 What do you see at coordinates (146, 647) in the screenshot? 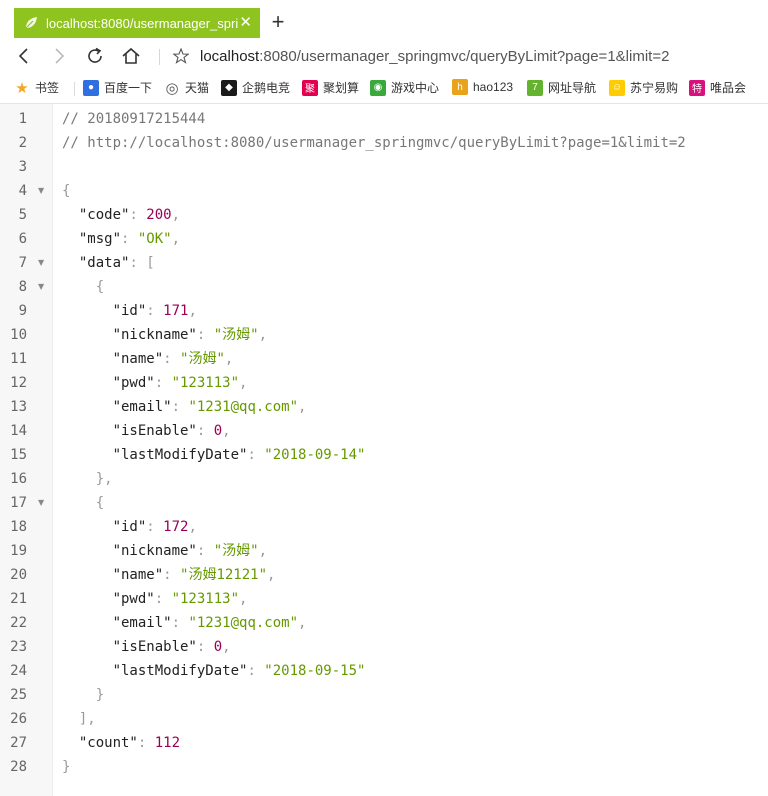
I see `code-text: "isEnable": 0,` at bounding box center [146, 647].